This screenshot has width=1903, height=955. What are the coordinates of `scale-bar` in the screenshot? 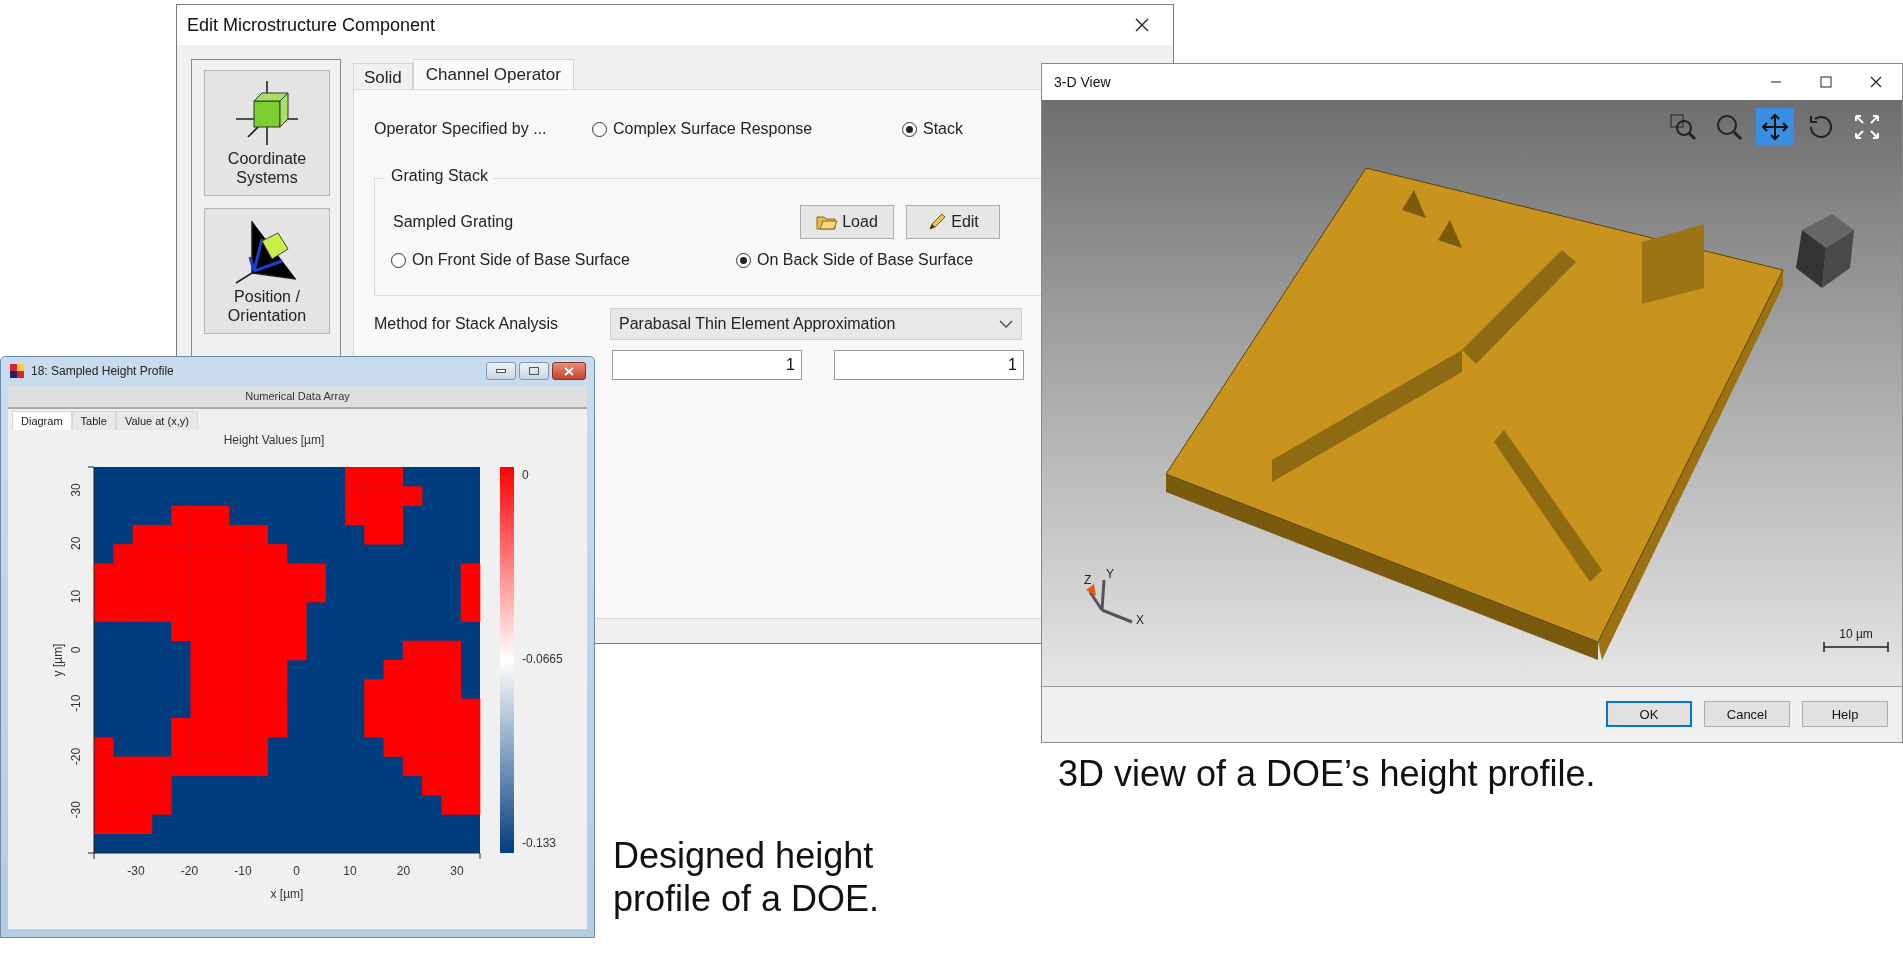 It's located at (1856, 647).